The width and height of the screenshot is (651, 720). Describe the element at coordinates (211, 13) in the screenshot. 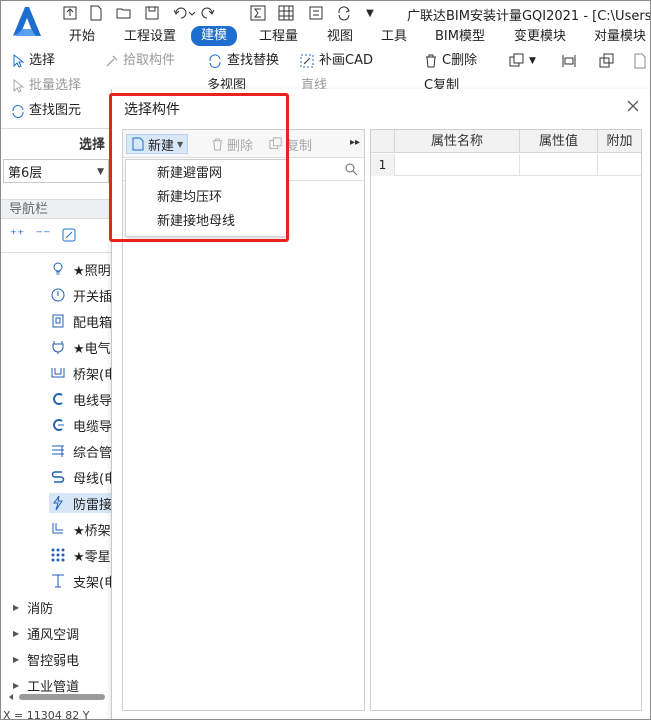

I see `redo-icon` at that location.